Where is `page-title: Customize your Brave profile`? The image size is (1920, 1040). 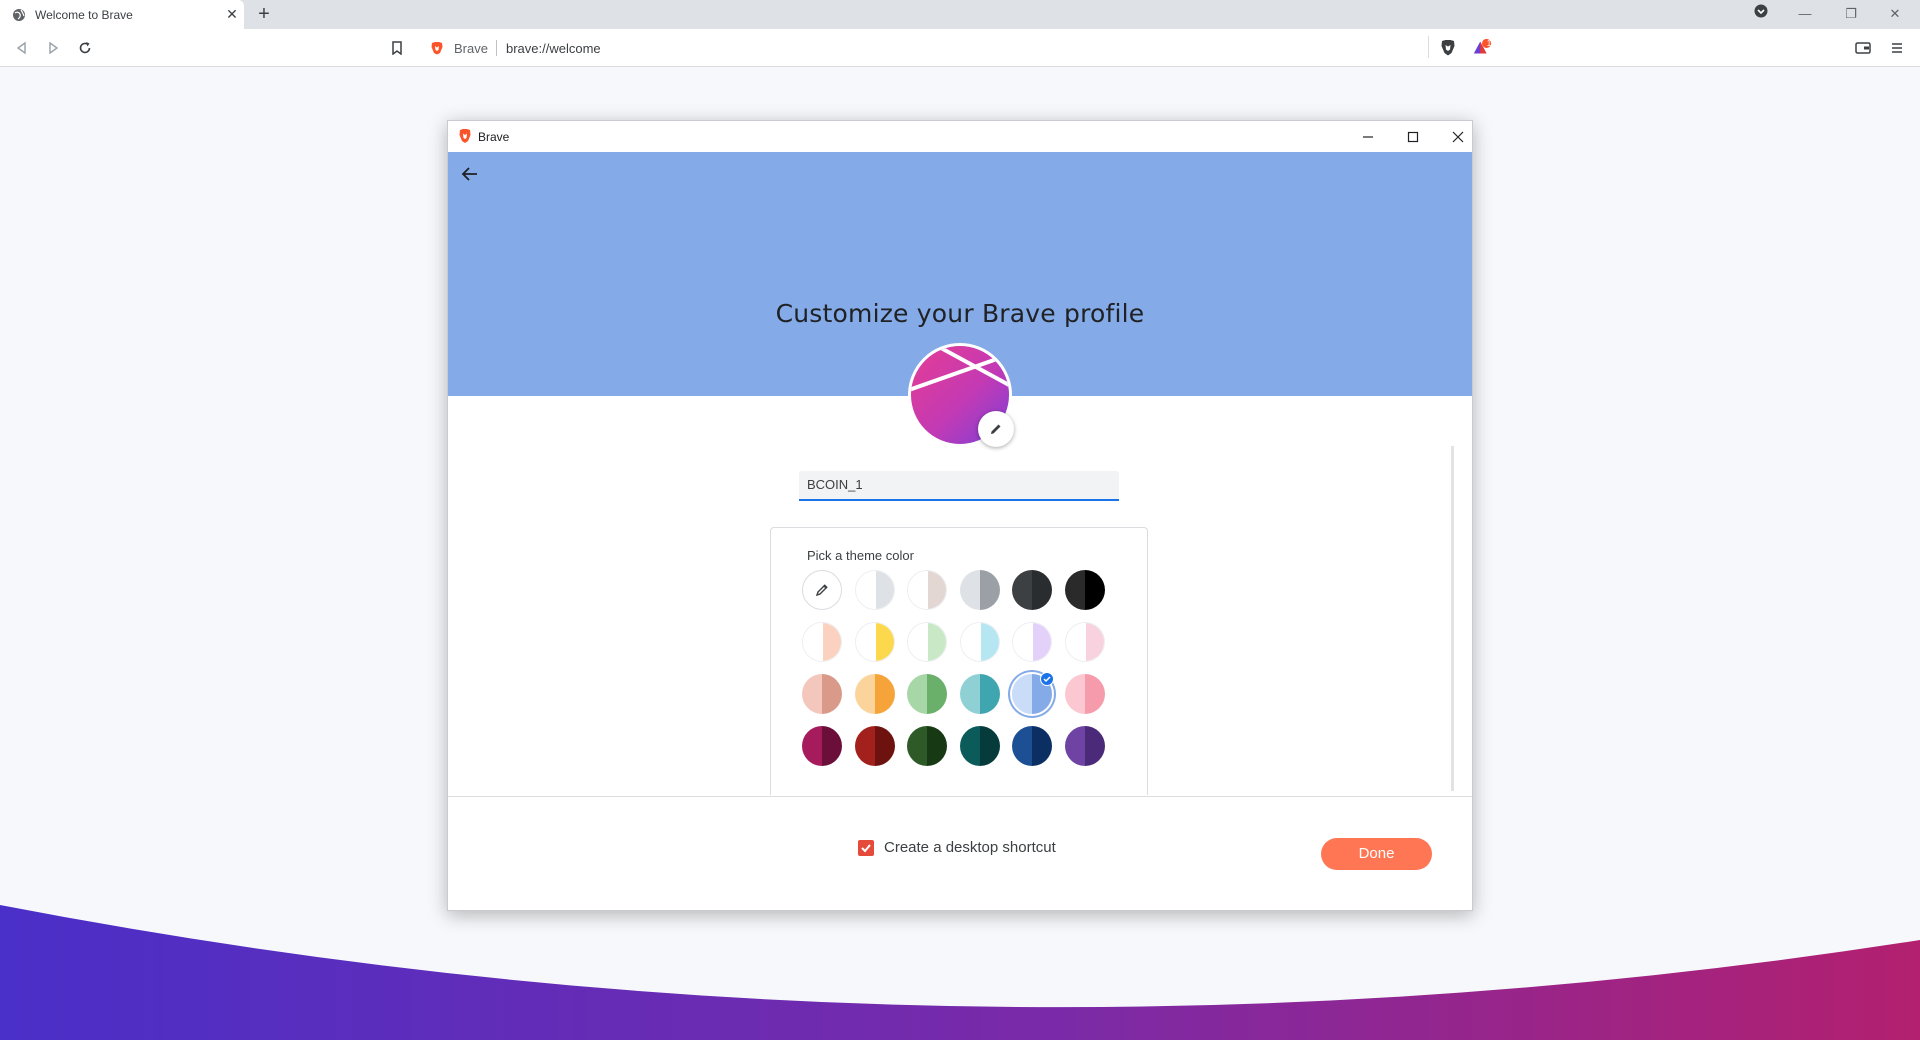 page-title: Customize your Brave profile is located at coordinates (960, 313).